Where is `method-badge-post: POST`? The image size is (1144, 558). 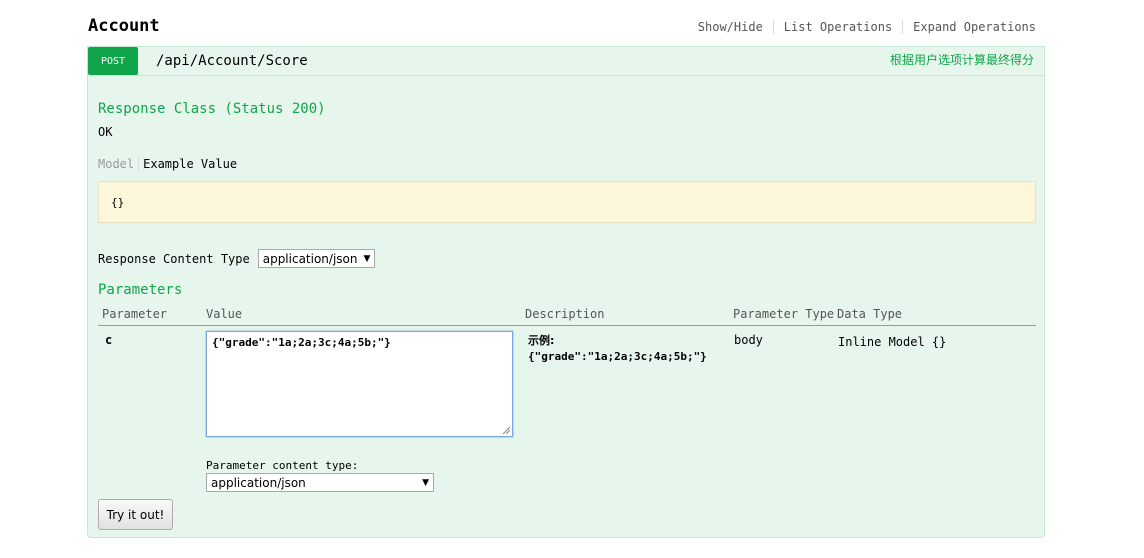
method-badge-post: POST is located at coordinates (113, 61).